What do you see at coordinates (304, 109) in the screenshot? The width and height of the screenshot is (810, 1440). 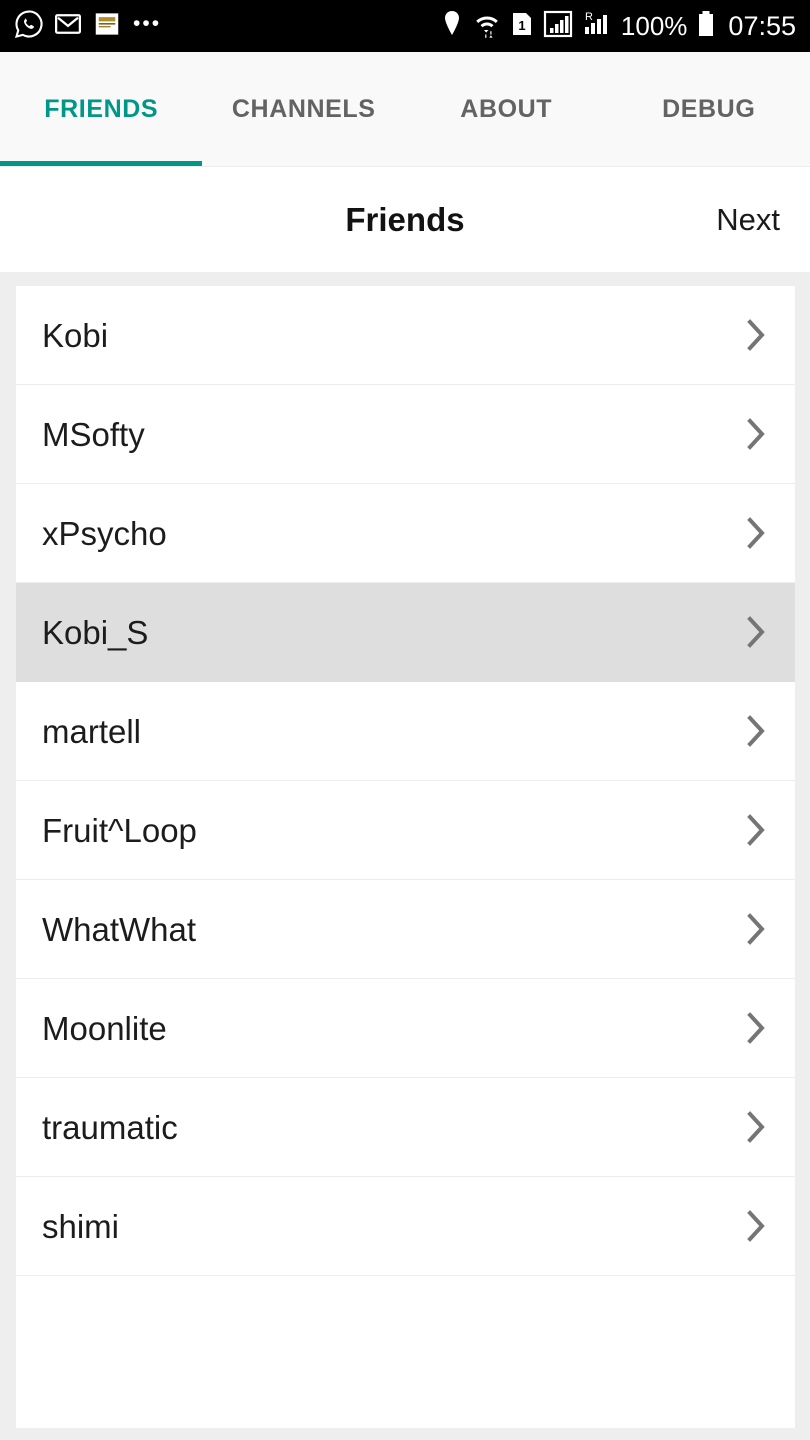 I see `tab-channels: CHANNELS` at bounding box center [304, 109].